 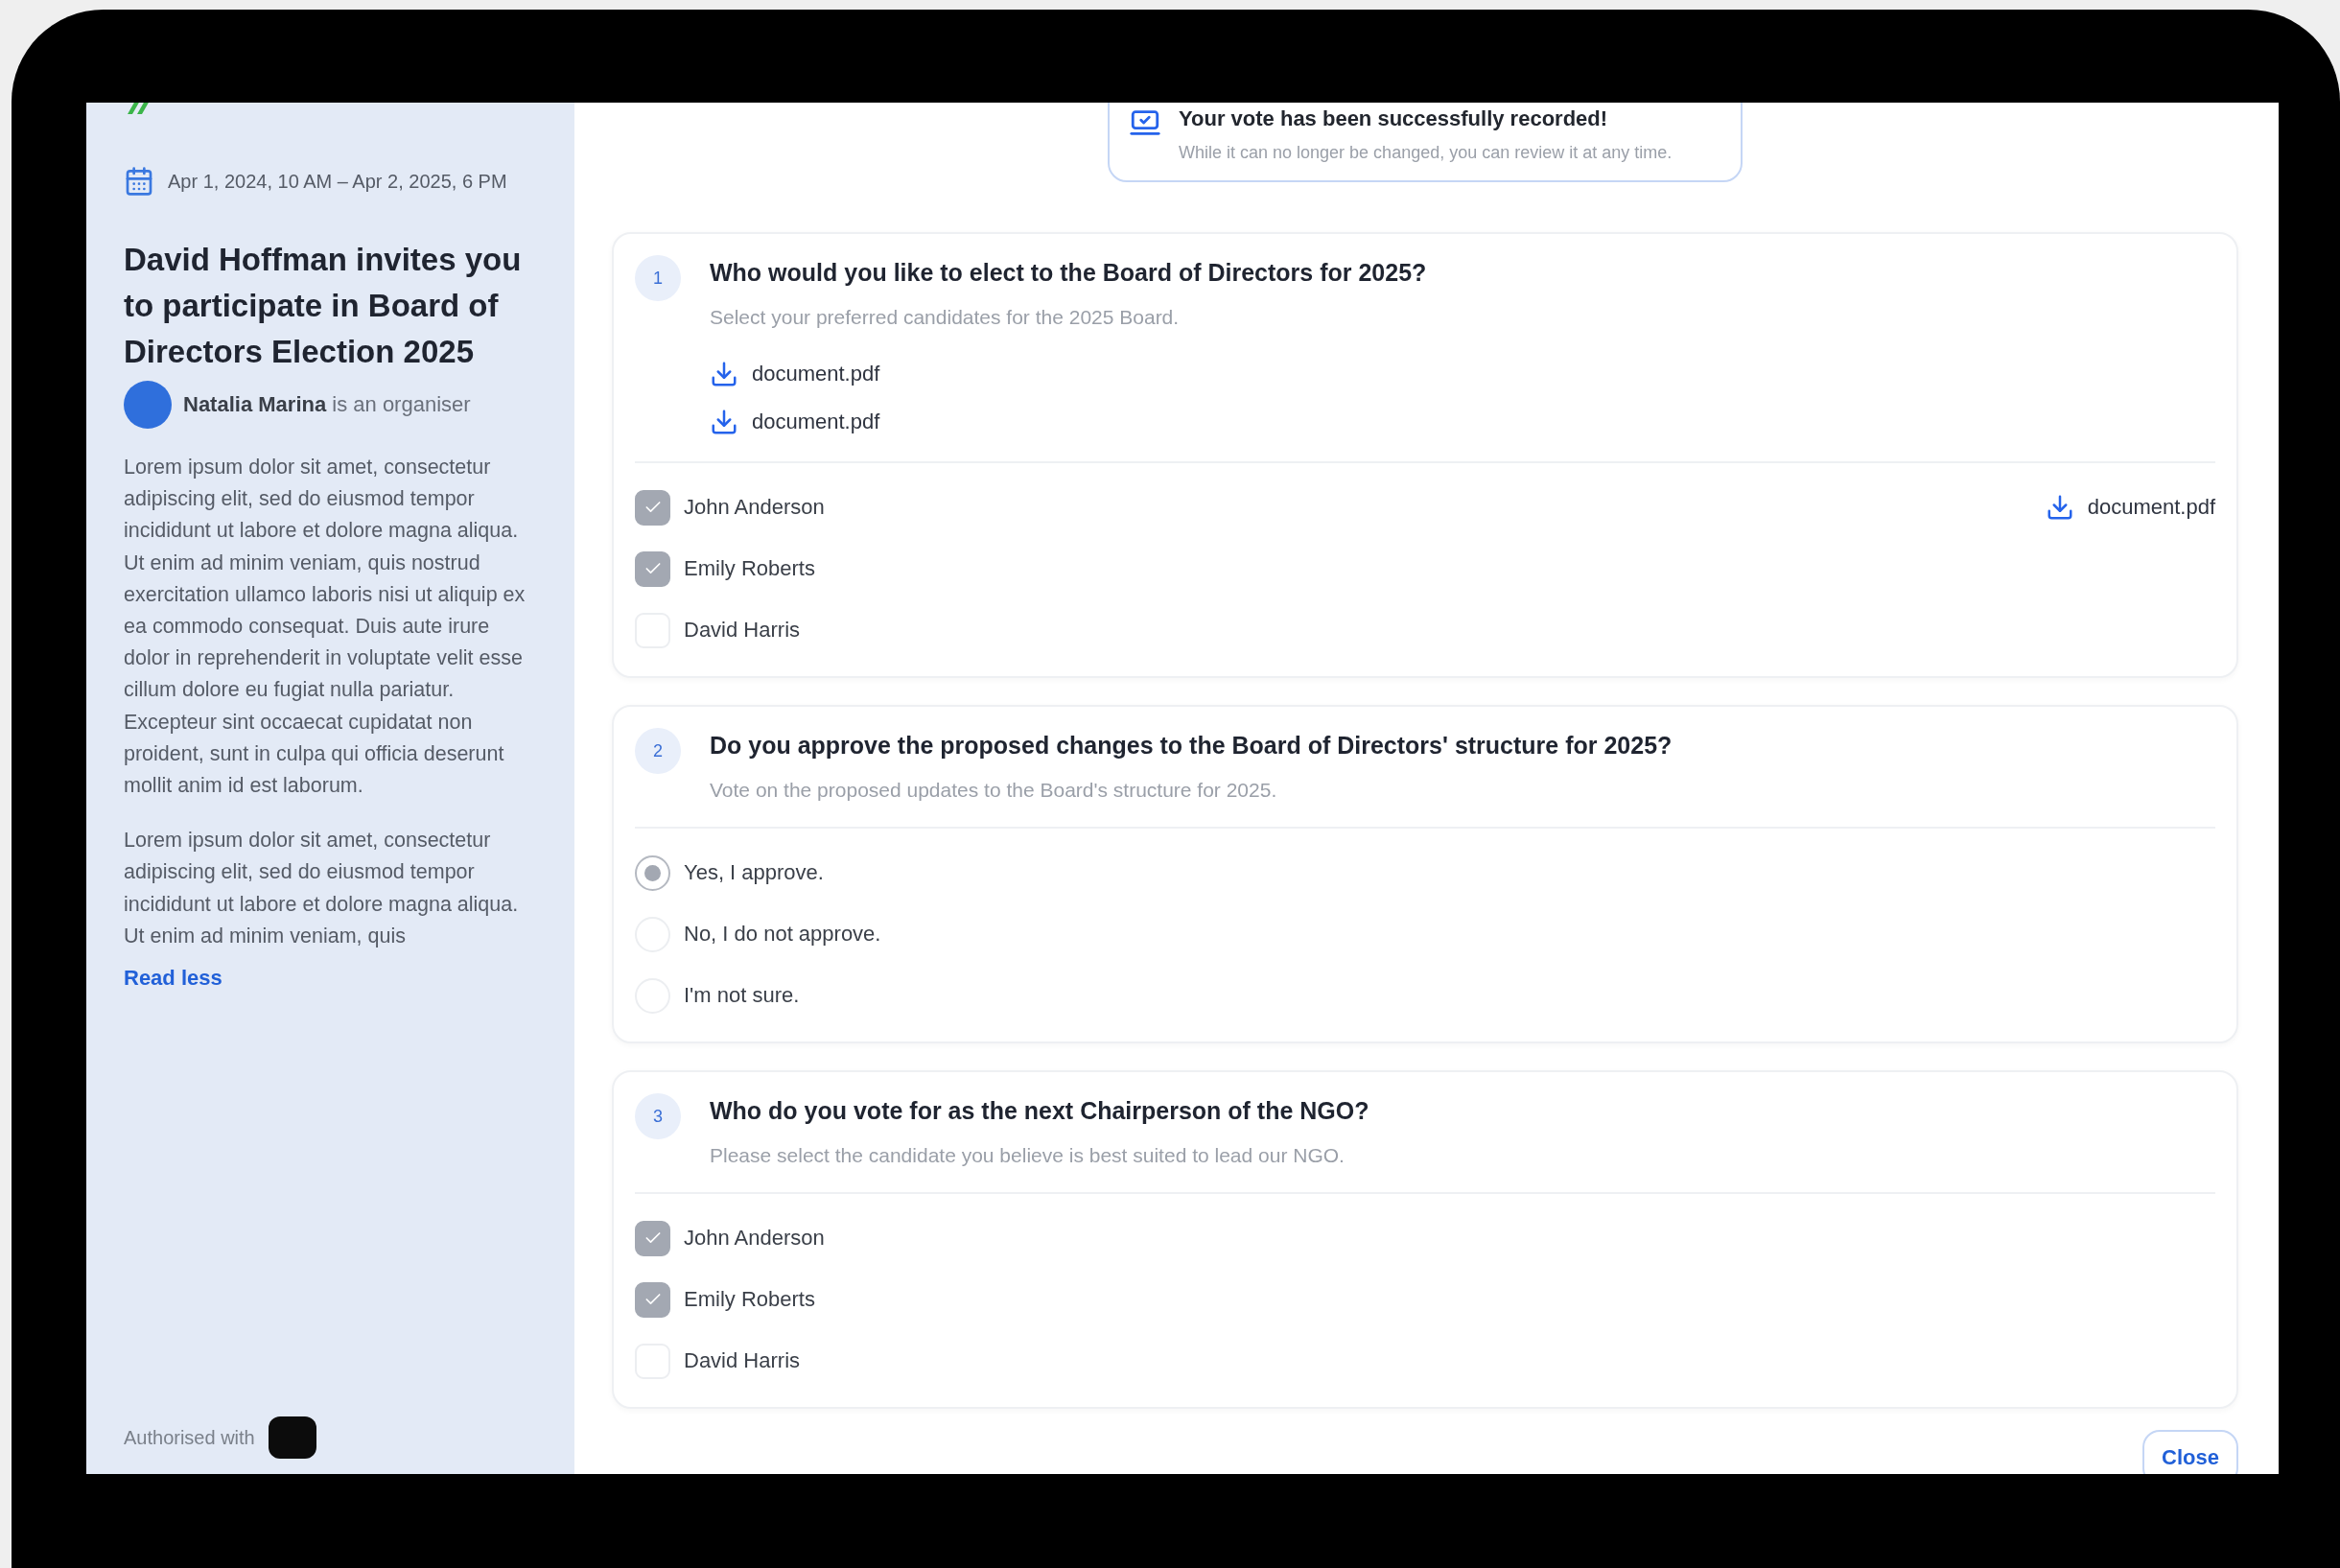 What do you see at coordinates (658, 751) in the screenshot?
I see `question-number: 2` at bounding box center [658, 751].